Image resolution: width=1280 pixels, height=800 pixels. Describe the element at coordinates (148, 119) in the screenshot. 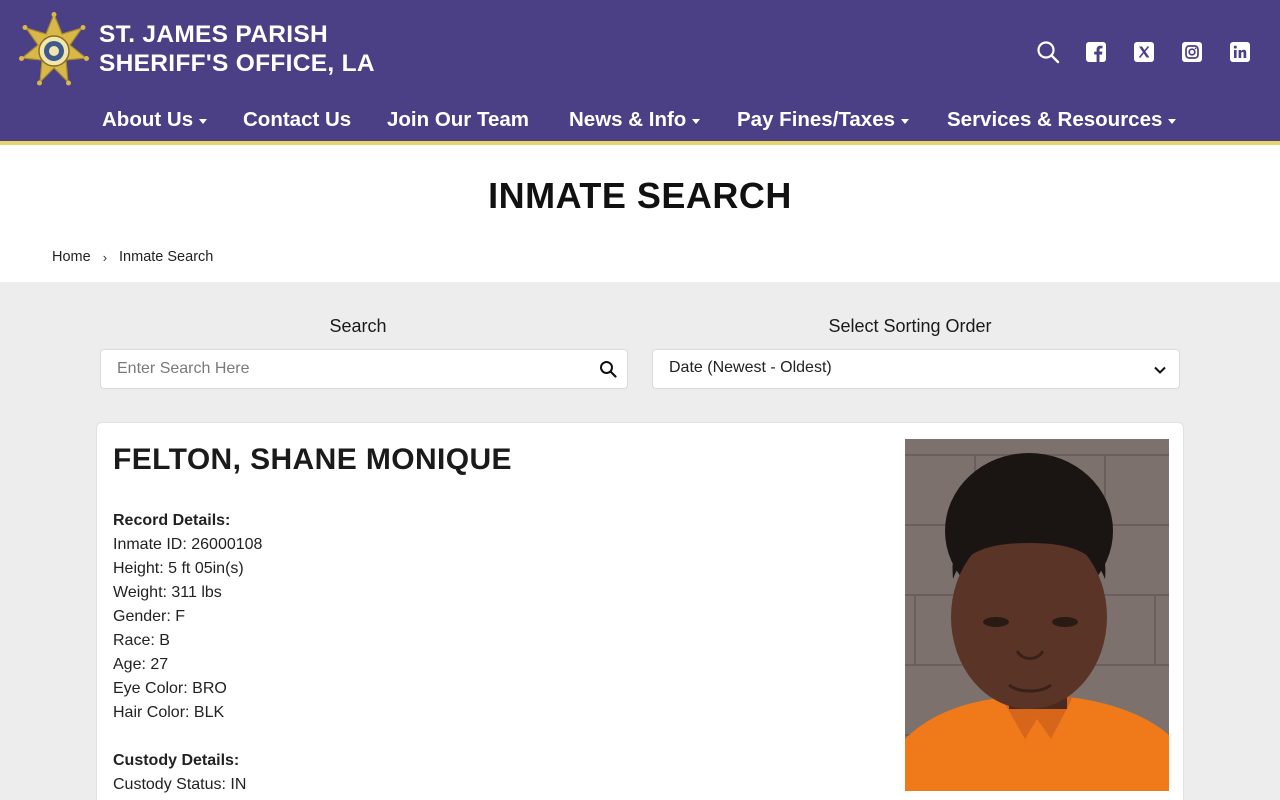

I see `nav-label: About Us` at that location.